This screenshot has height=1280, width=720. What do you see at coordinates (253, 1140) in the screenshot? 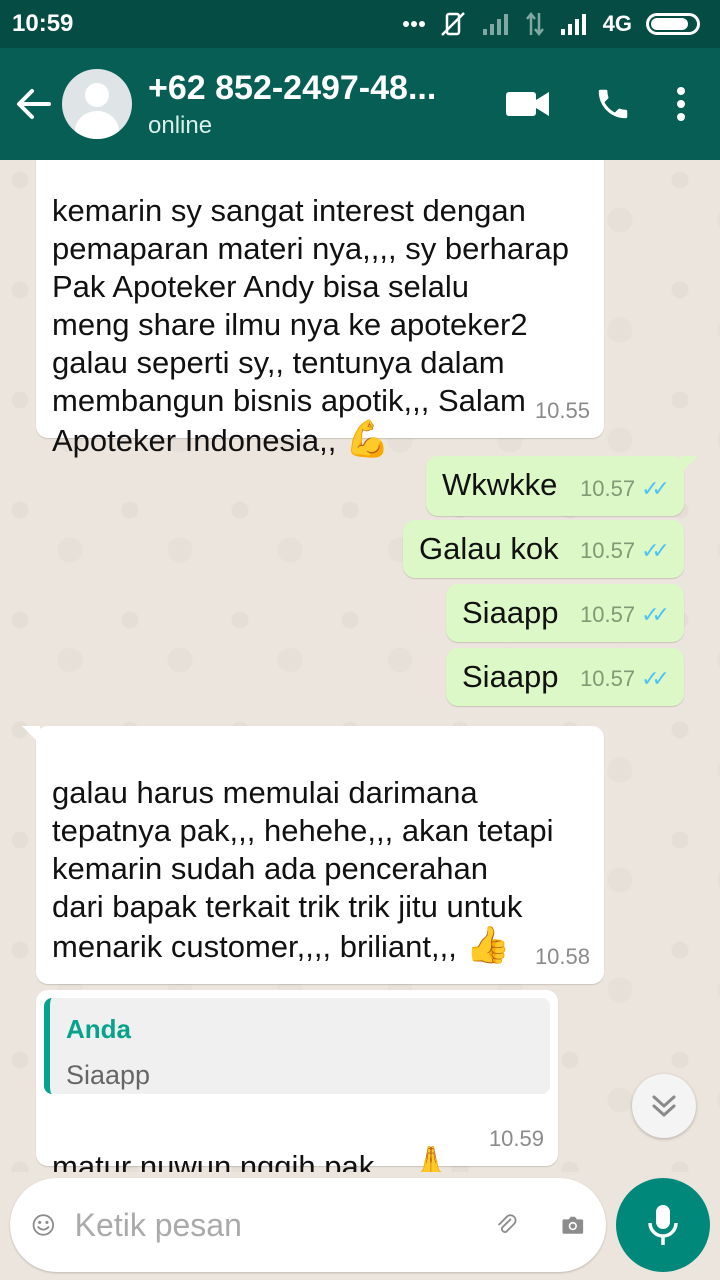
I see `message-text: matur nuwun nggih pak,,, 🙏` at bounding box center [253, 1140].